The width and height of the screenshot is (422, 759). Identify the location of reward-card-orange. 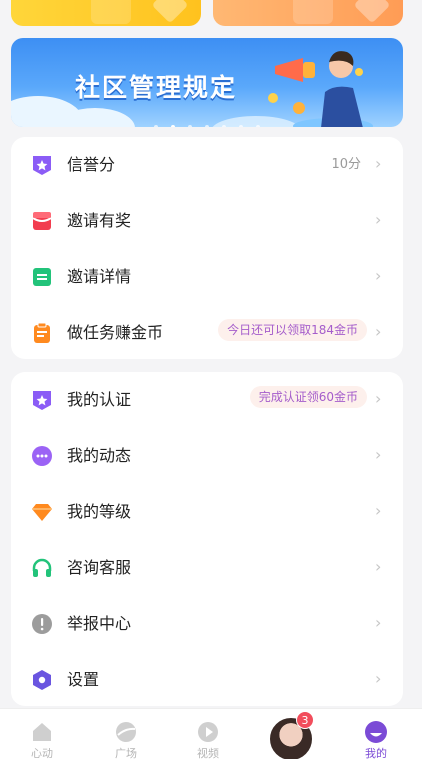
(308, 13).